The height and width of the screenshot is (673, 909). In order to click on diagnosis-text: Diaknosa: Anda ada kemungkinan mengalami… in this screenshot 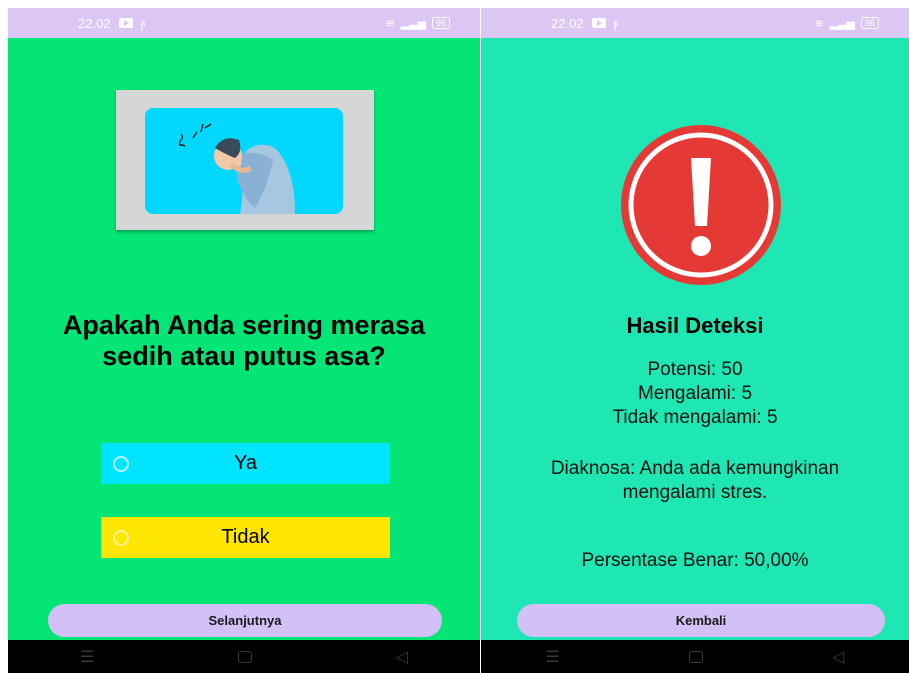, I will do `click(695, 480)`.